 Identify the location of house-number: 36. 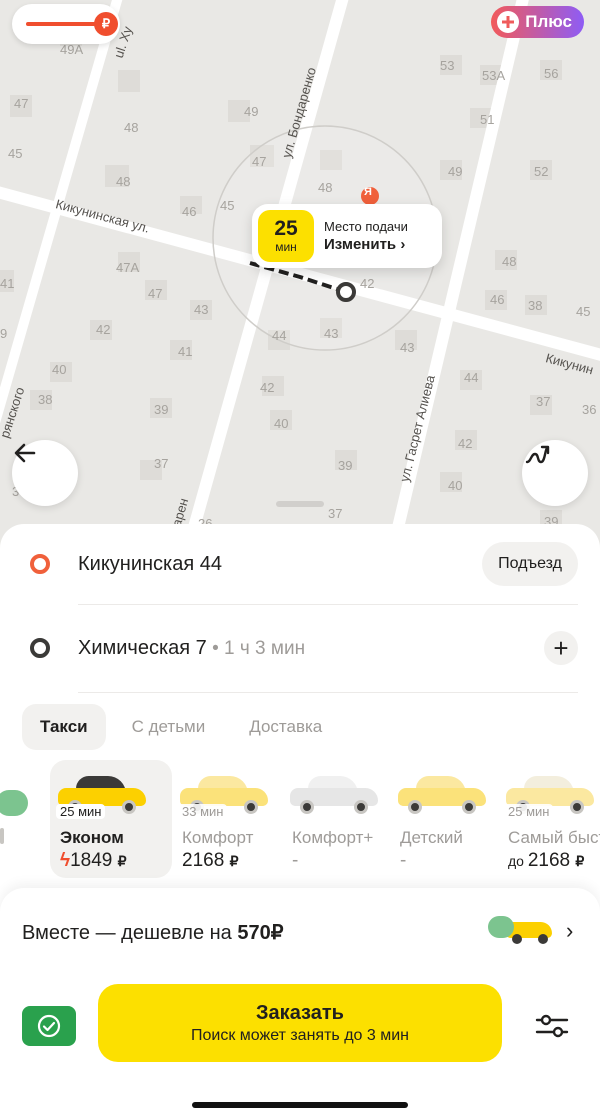
(589, 409).